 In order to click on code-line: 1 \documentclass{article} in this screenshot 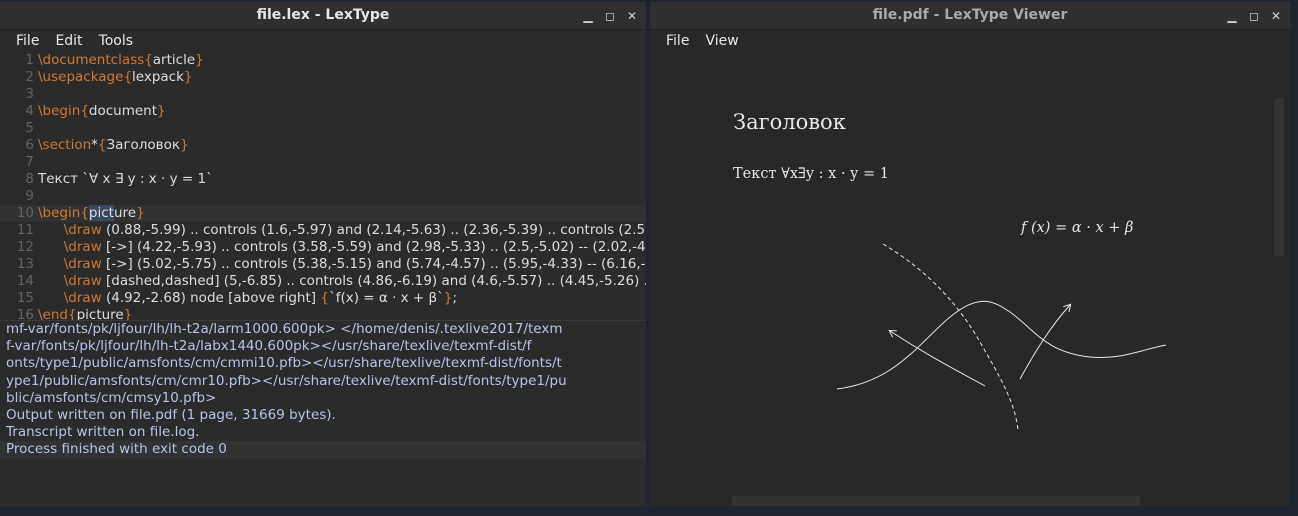, I will do `click(323, 60)`.